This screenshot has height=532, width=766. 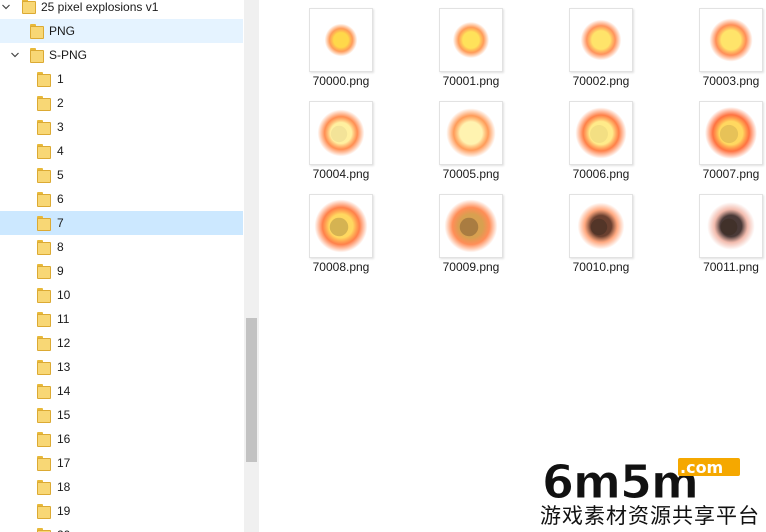 What do you see at coordinates (731, 267) in the screenshot?
I see `file-name: 70011.png` at bounding box center [731, 267].